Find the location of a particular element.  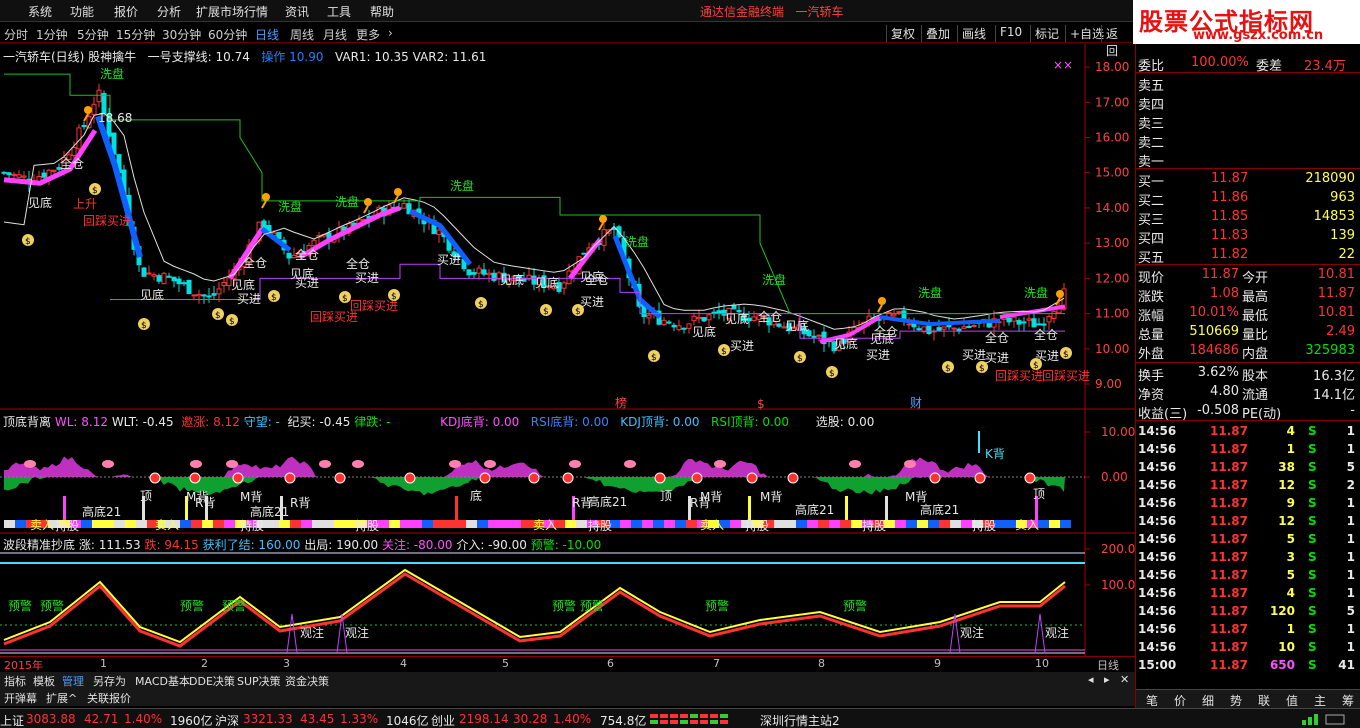

sell-level-row: 卖二 is located at coordinates (1248, 141).